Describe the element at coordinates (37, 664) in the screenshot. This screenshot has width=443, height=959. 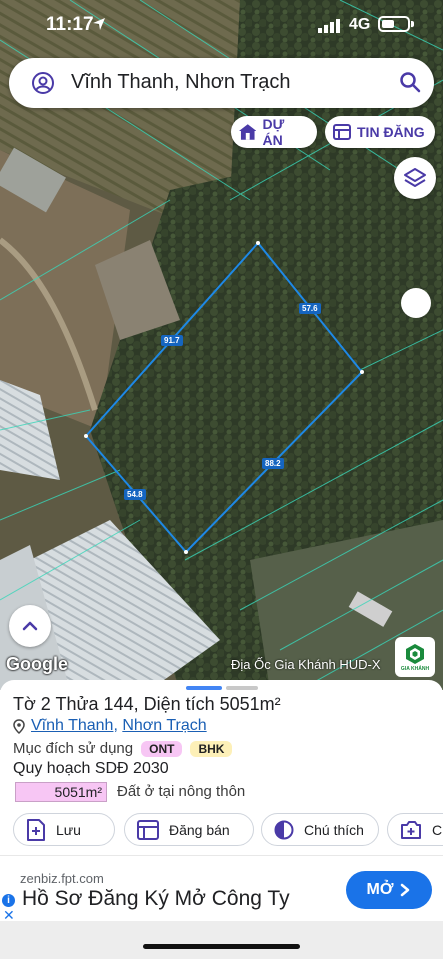
I see `google-logo: Google` at that location.